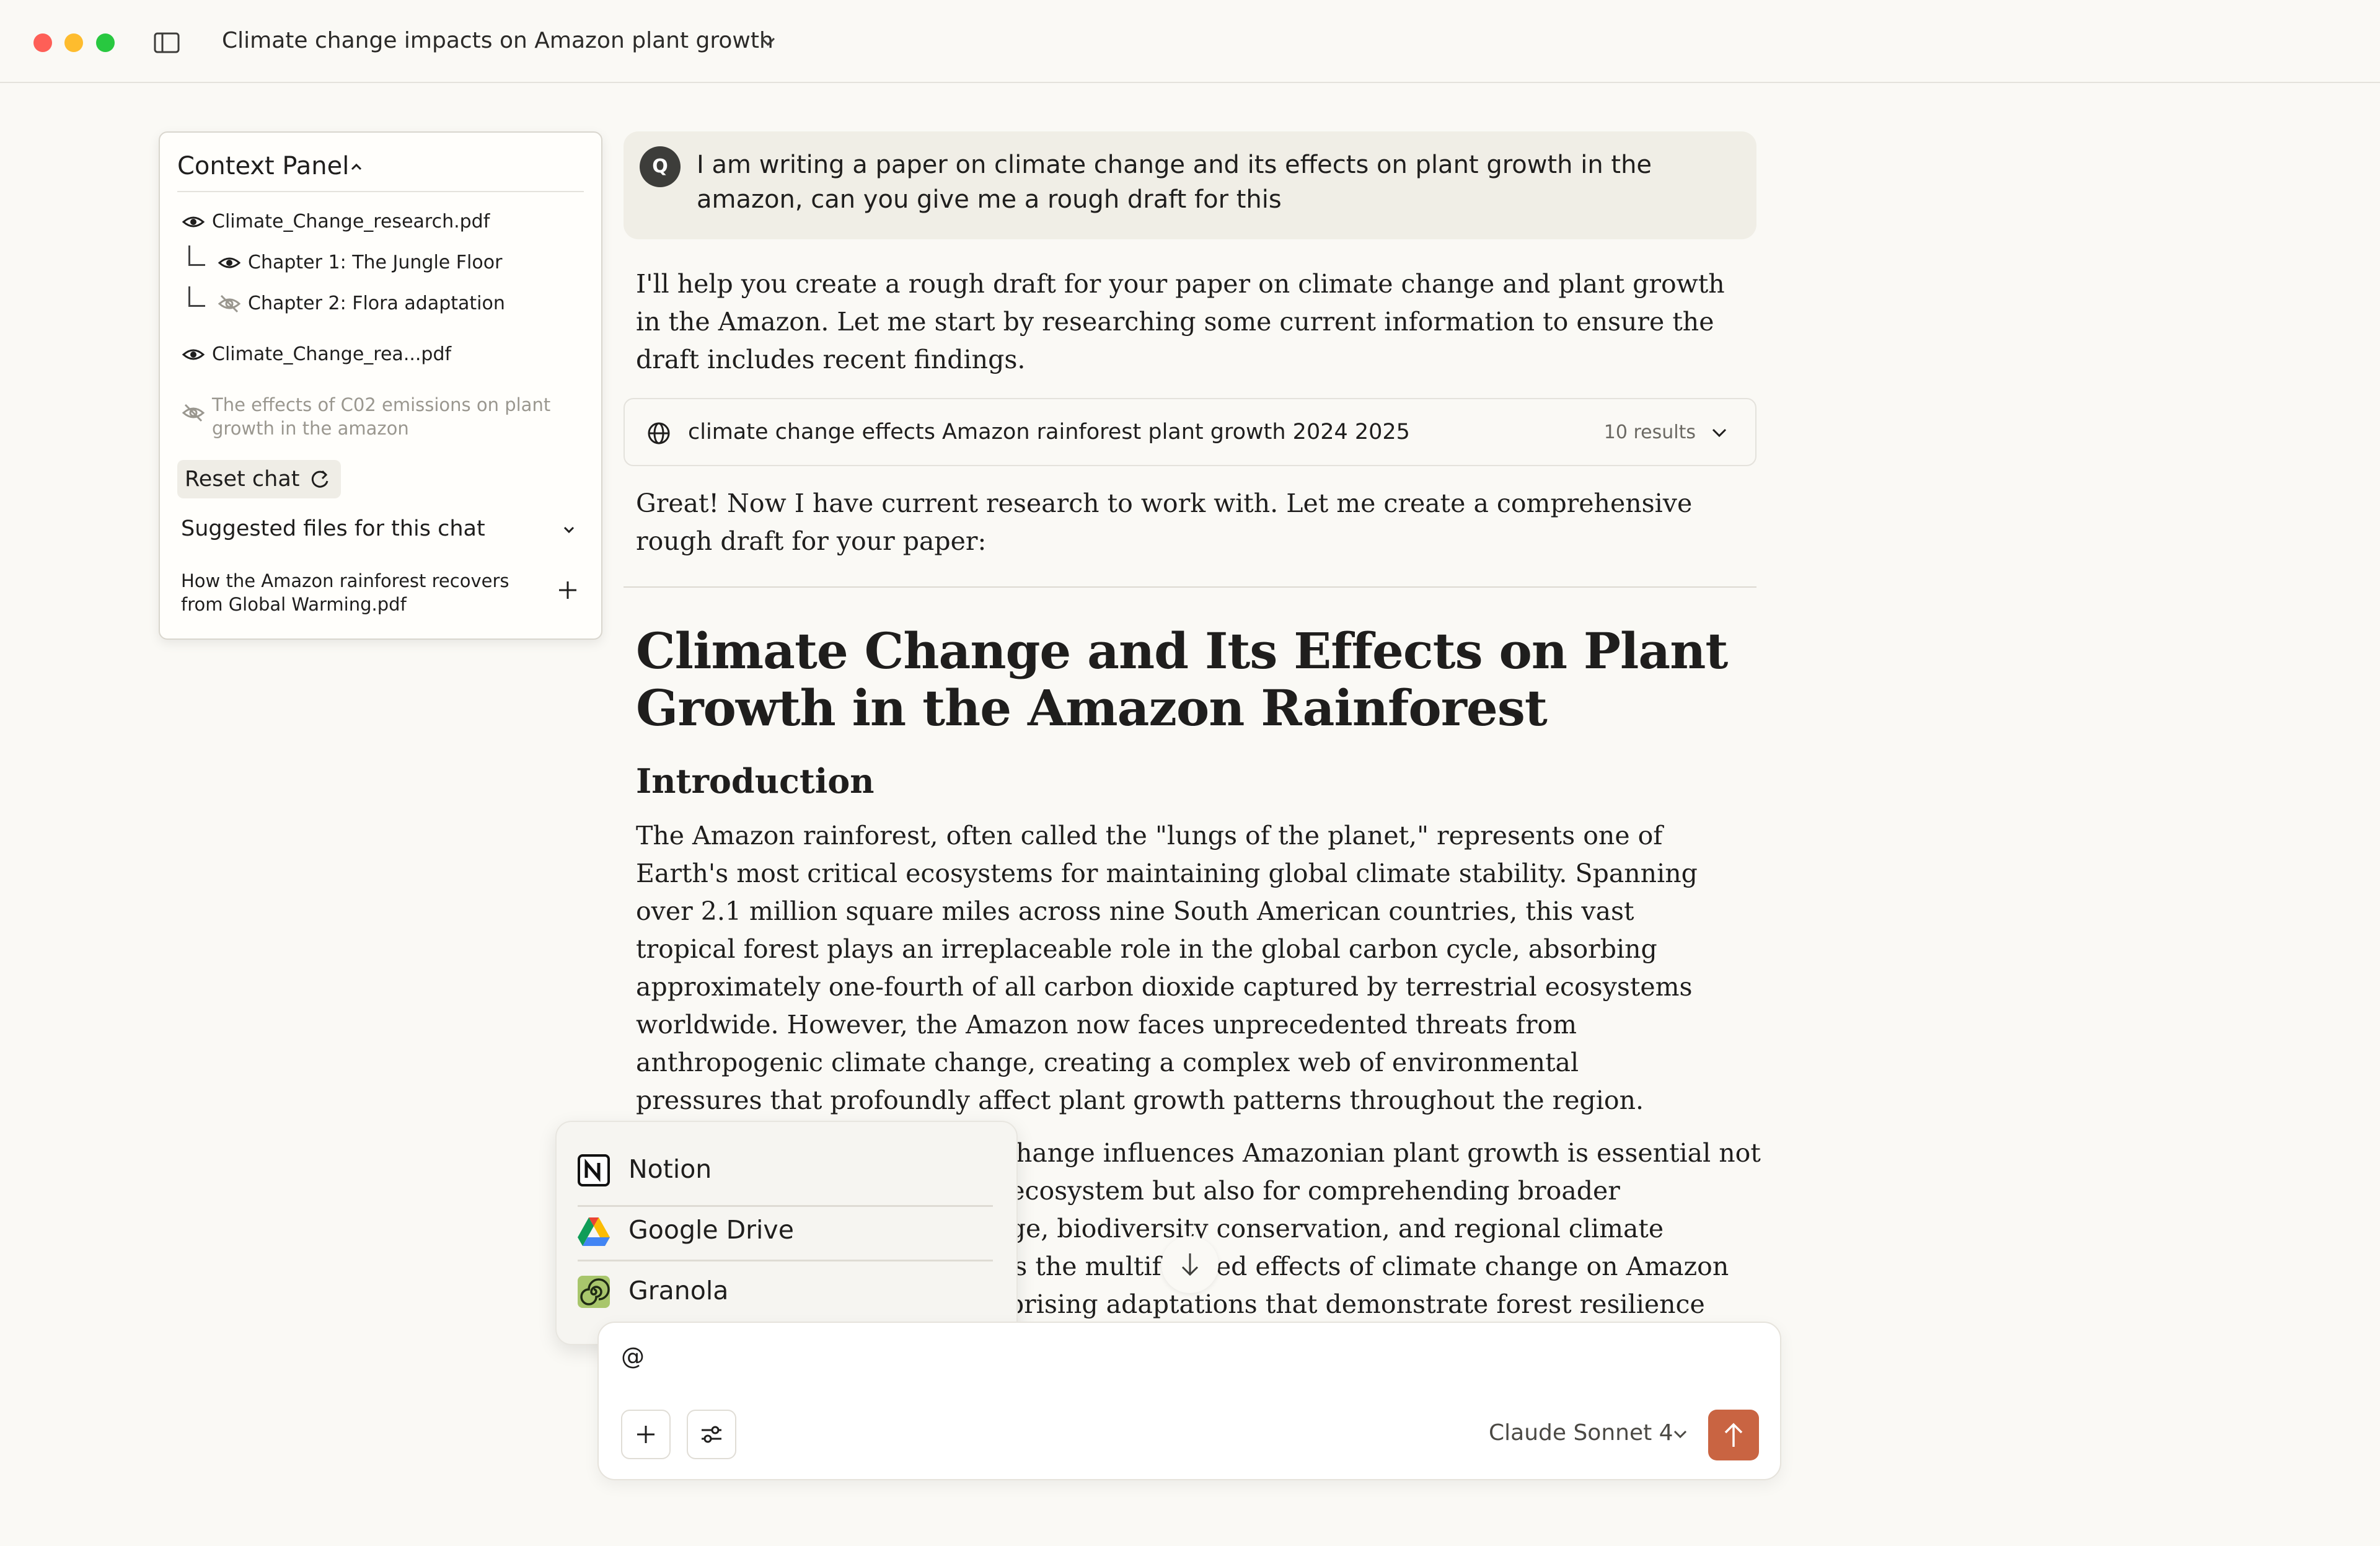 This screenshot has height=1546, width=2380. What do you see at coordinates (332, 354) in the screenshot?
I see `context-file-name: Climate_Change_rea...pdf` at bounding box center [332, 354].